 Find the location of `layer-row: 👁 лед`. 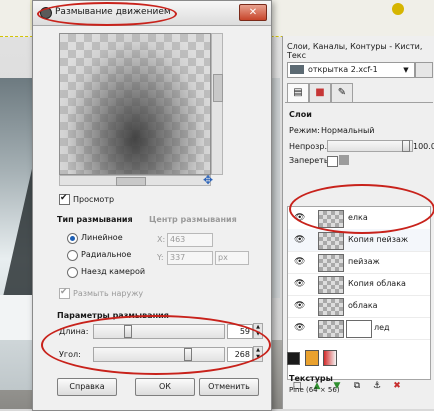

layer-row: 👁 лед is located at coordinates (359, 328).